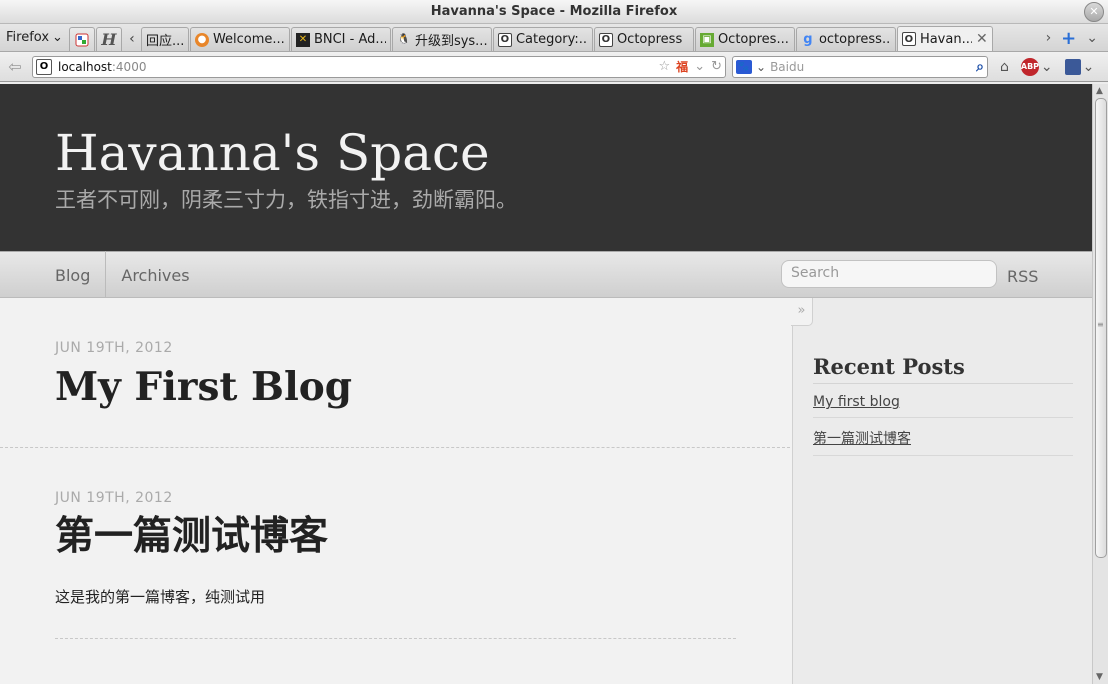 The height and width of the screenshot is (684, 1108). I want to click on site-subtitle: 王者不可刚，阴柔三寸力，铁指寸进，劲断霸阳。, so click(286, 200).